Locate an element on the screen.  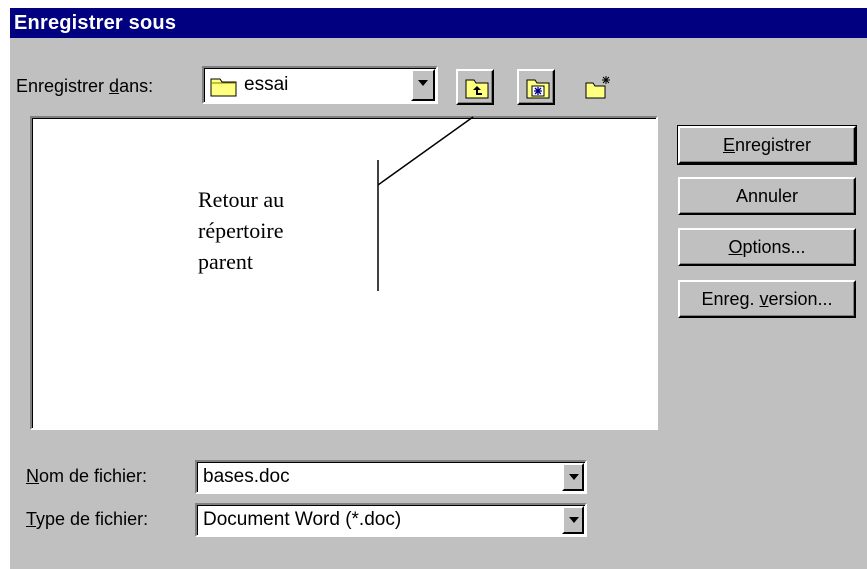
save-button: Enregistrer is located at coordinates (767, 145).